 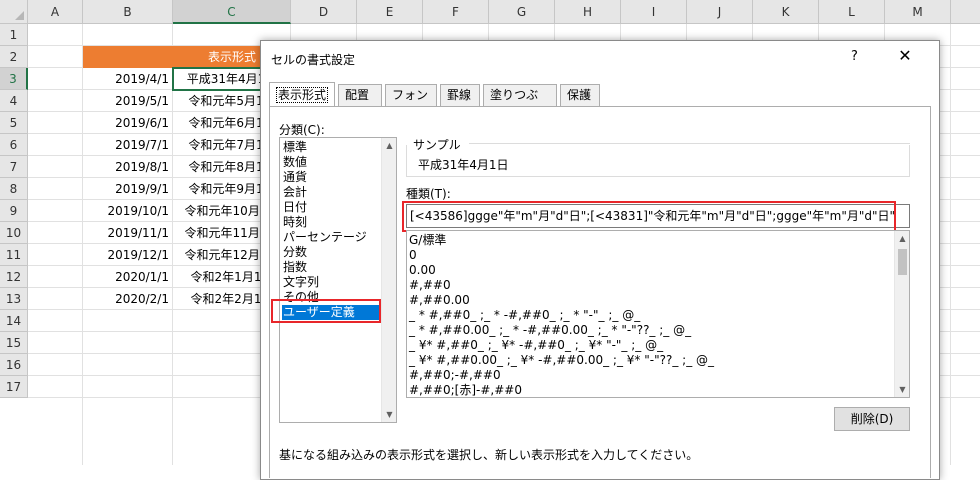 I want to click on row-header-17: 17, so click(x=14, y=387).